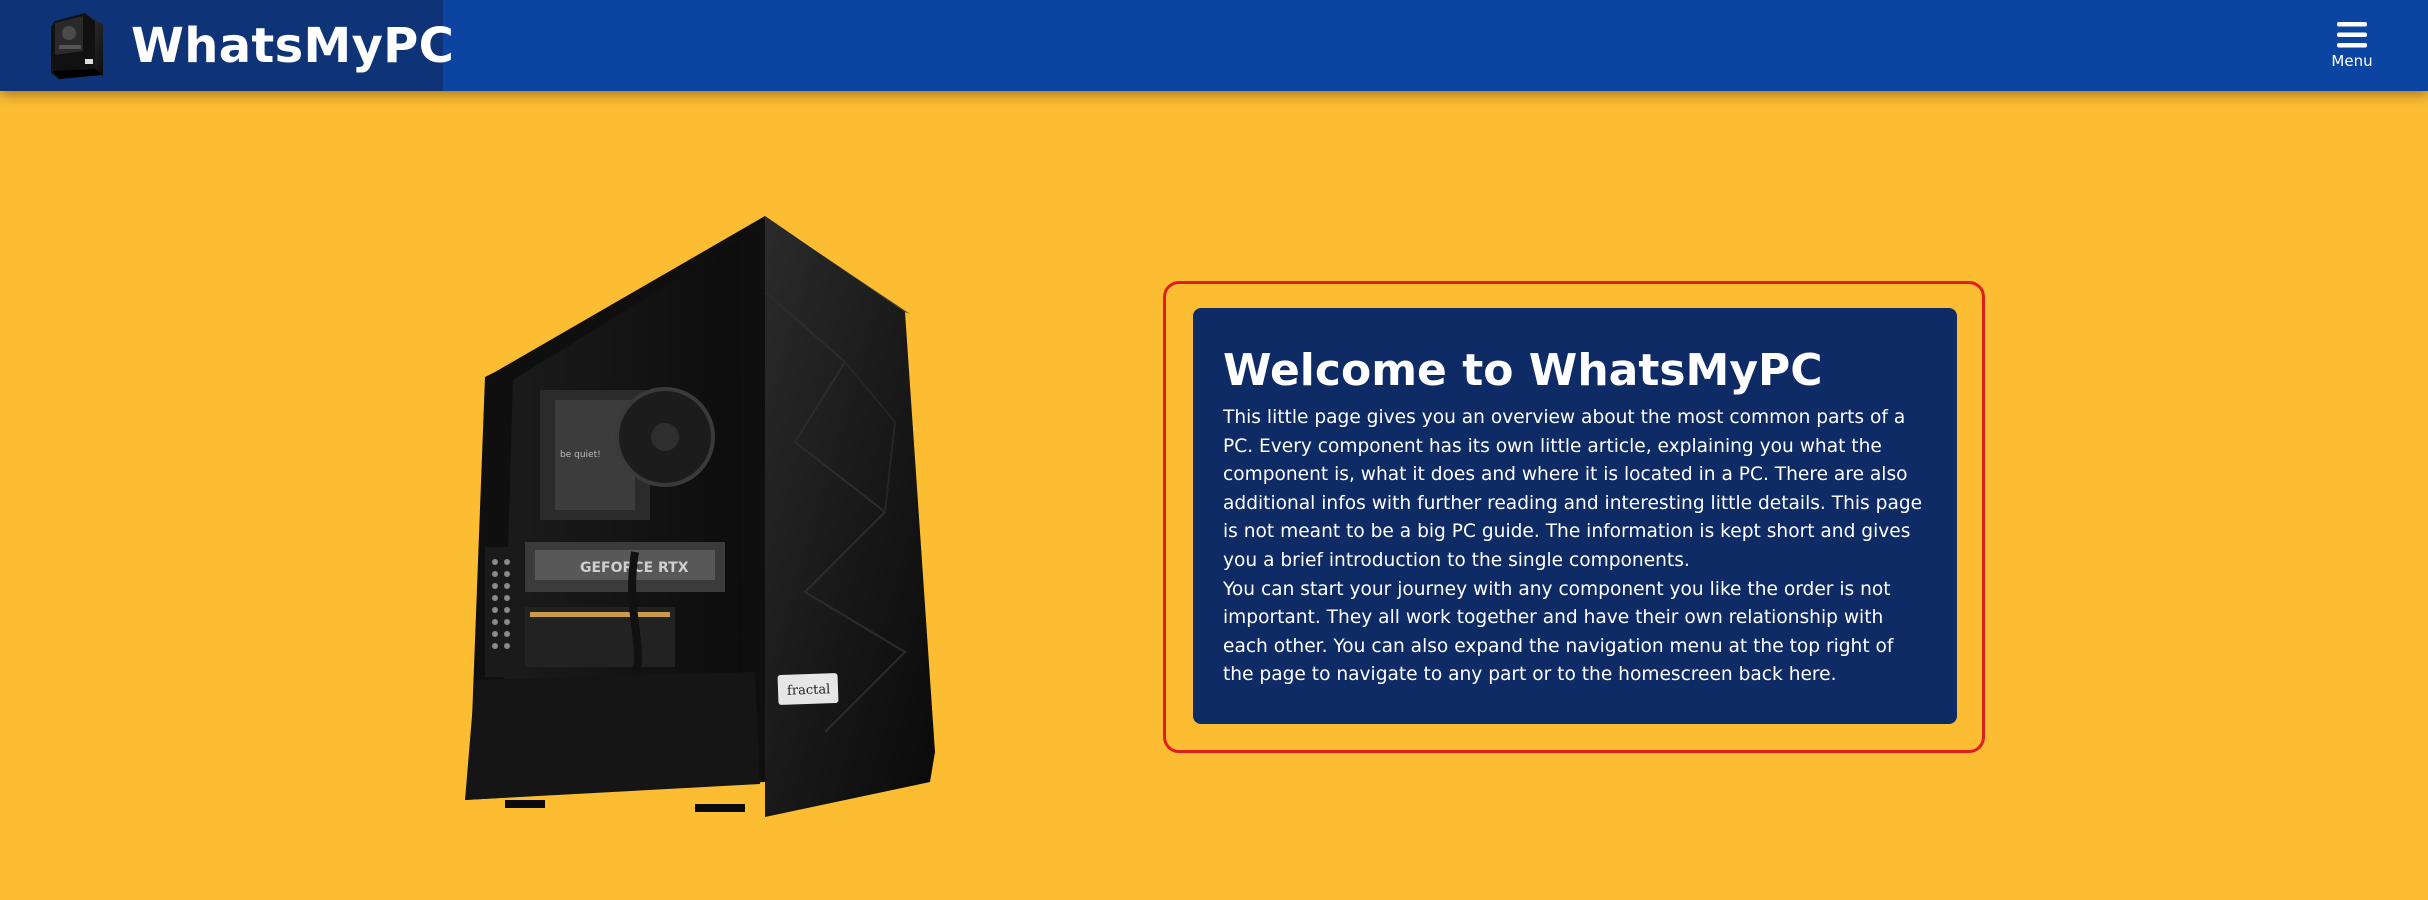 Image resolution: width=2428 pixels, height=900 pixels. What do you see at coordinates (1214, 45) in the screenshot?
I see `top-navigation-bar: WhatsMyPC Menu` at bounding box center [1214, 45].